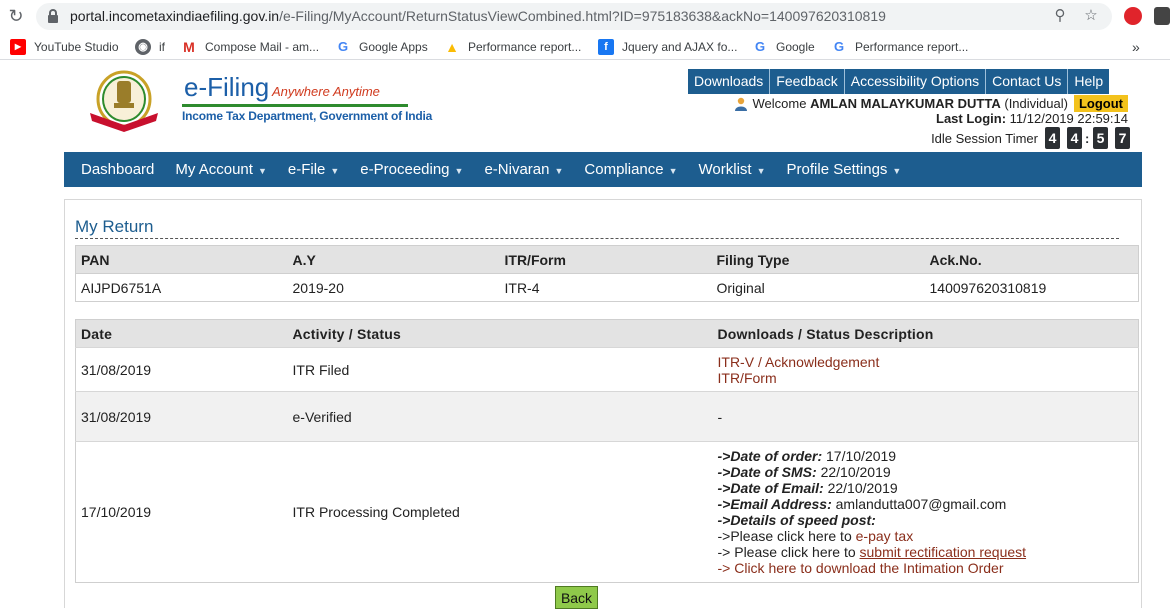  Describe the element at coordinates (1136, 47) in the screenshot. I see `bookmarks-overflow-chevron-icon: »` at that location.